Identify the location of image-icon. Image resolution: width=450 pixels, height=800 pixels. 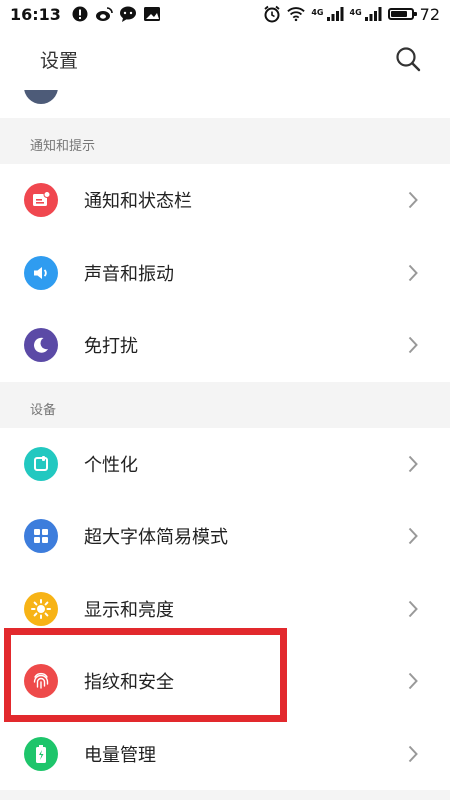
(152, 14).